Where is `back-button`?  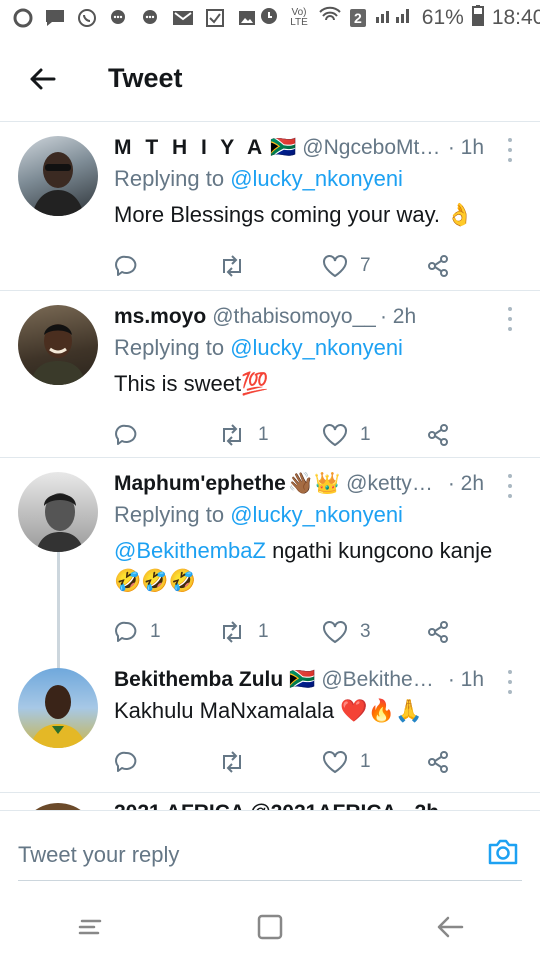 back-button is located at coordinates (42, 79).